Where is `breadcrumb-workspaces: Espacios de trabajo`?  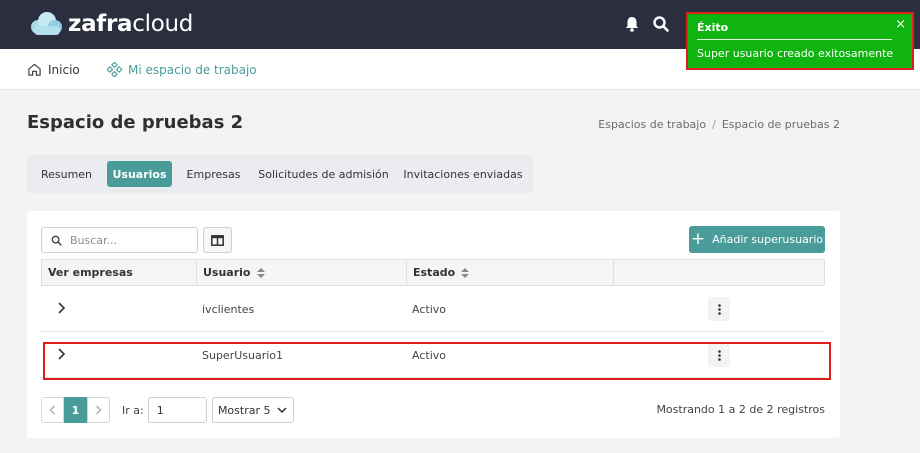 breadcrumb-workspaces: Espacios de trabajo is located at coordinates (652, 124).